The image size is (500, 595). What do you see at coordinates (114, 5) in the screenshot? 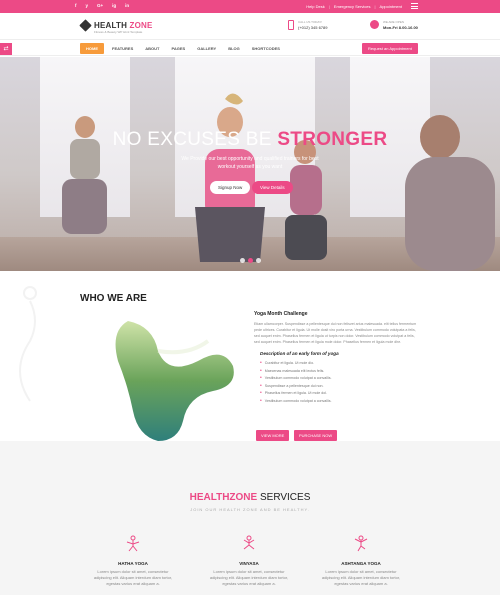
I see `instagram-icon: ig` at bounding box center [114, 5].